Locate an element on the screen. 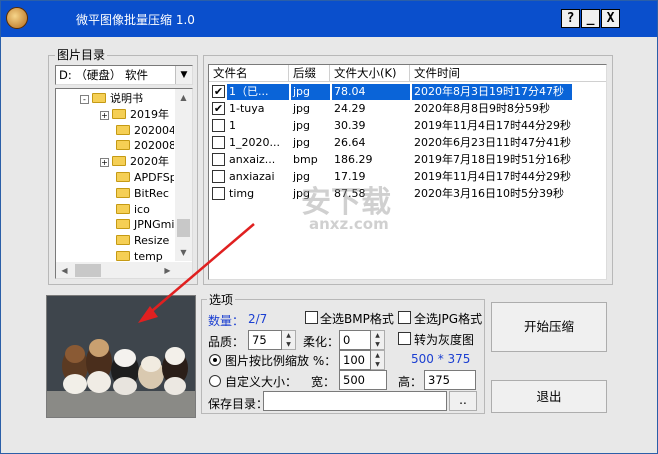 Image resolution: width=658 pixels, height=454 pixels. annotation-arrow is located at coordinates (196, 273).